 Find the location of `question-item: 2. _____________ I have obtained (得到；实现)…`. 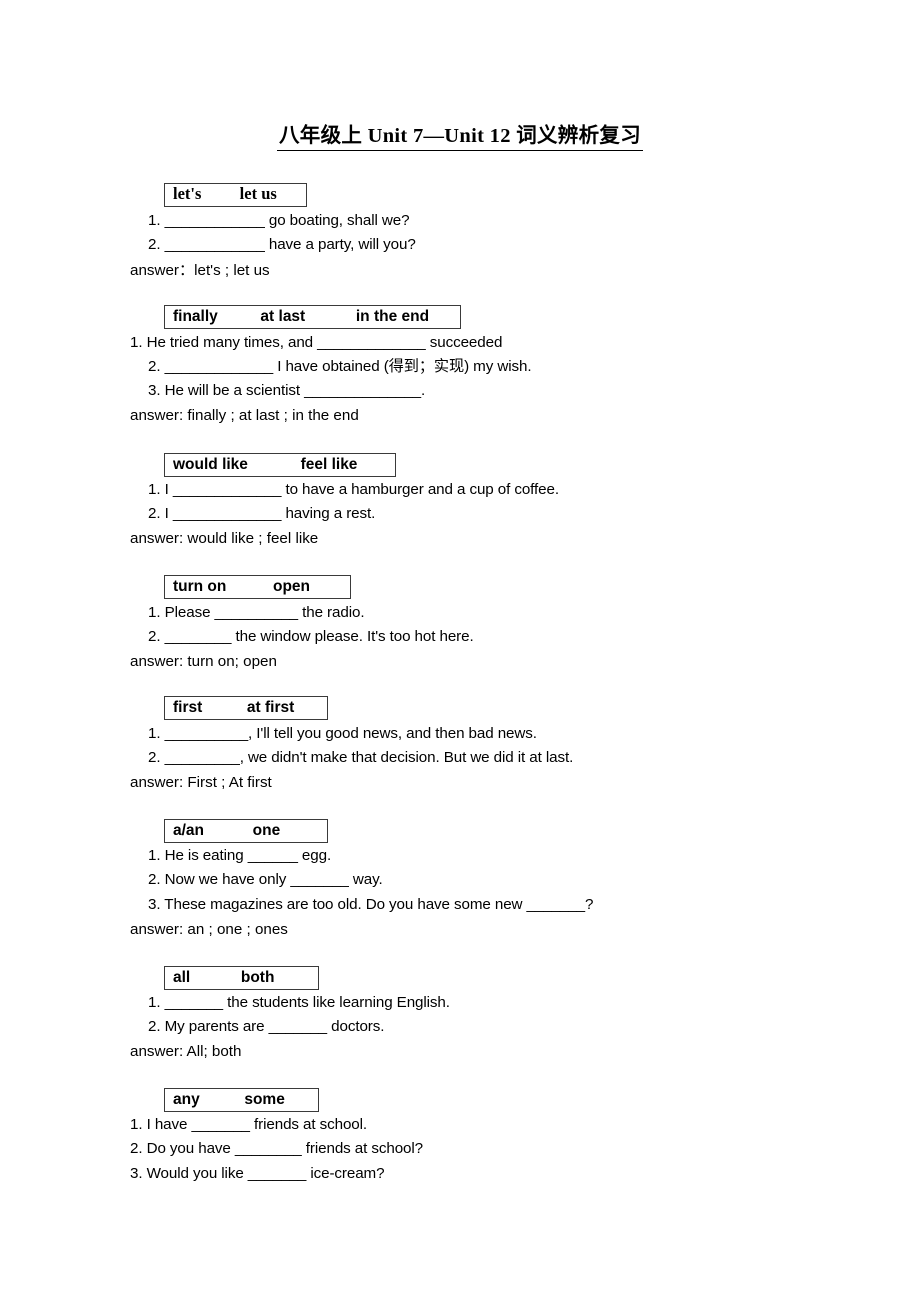

question-item: 2. _____________ I have obtained (得到；实现)… is located at coordinates (340, 366).